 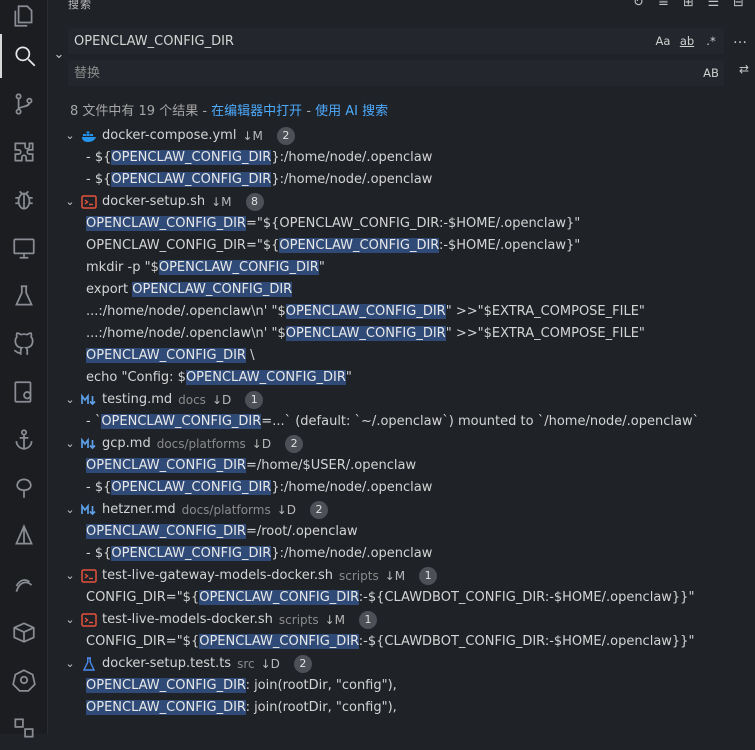 What do you see at coordinates (126, 443) in the screenshot?
I see `file-name: gcp.md` at bounding box center [126, 443].